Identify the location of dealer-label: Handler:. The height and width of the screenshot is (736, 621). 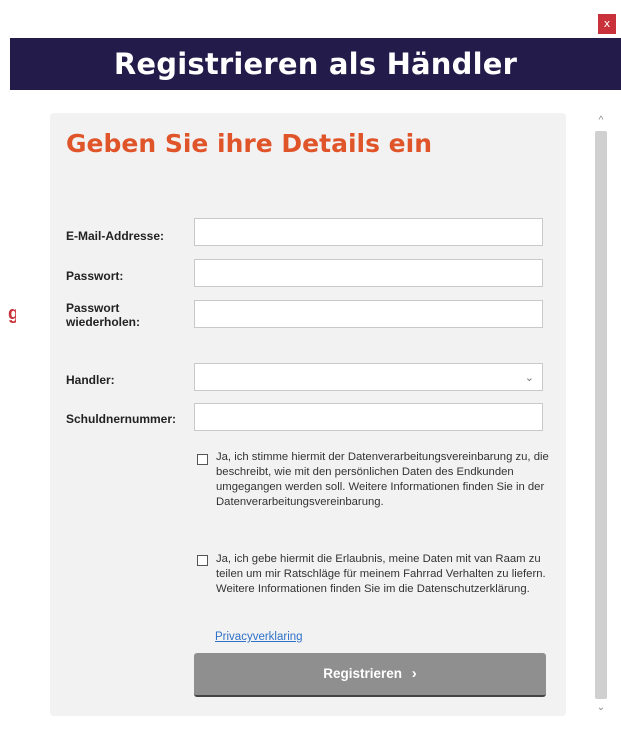
(90, 380).